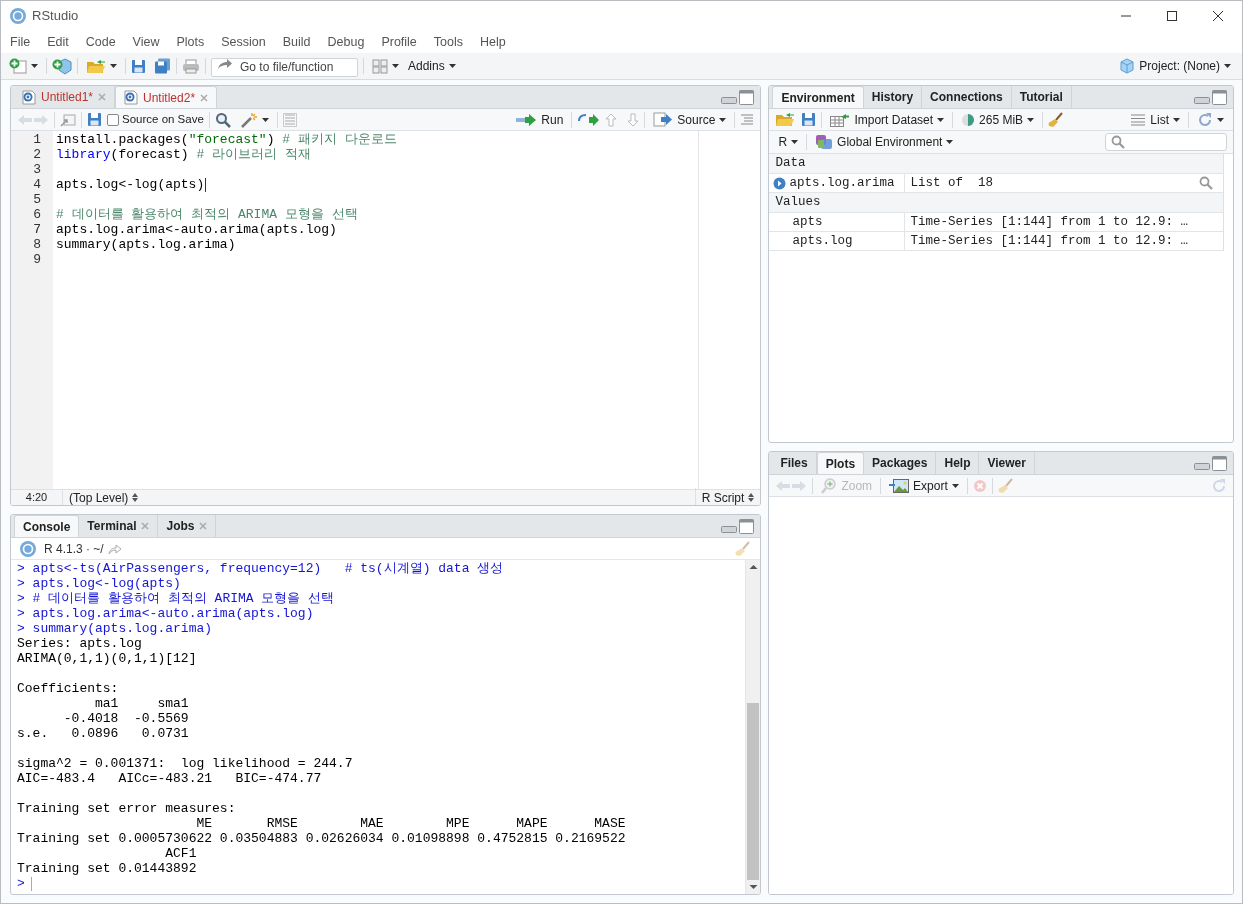 This screenshot has width=1243, height=904. I want to click on source-icon, so click(663, 119).